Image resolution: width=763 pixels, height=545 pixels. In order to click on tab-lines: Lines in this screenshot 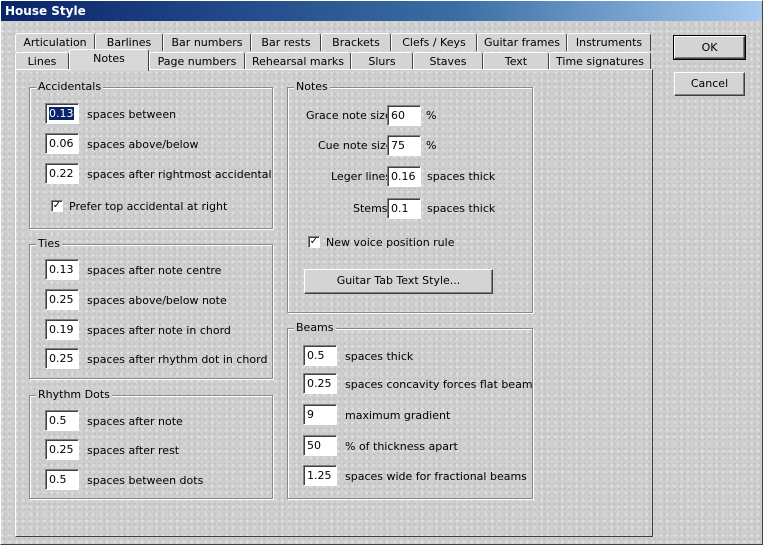, I will do `click(42, 61)`.